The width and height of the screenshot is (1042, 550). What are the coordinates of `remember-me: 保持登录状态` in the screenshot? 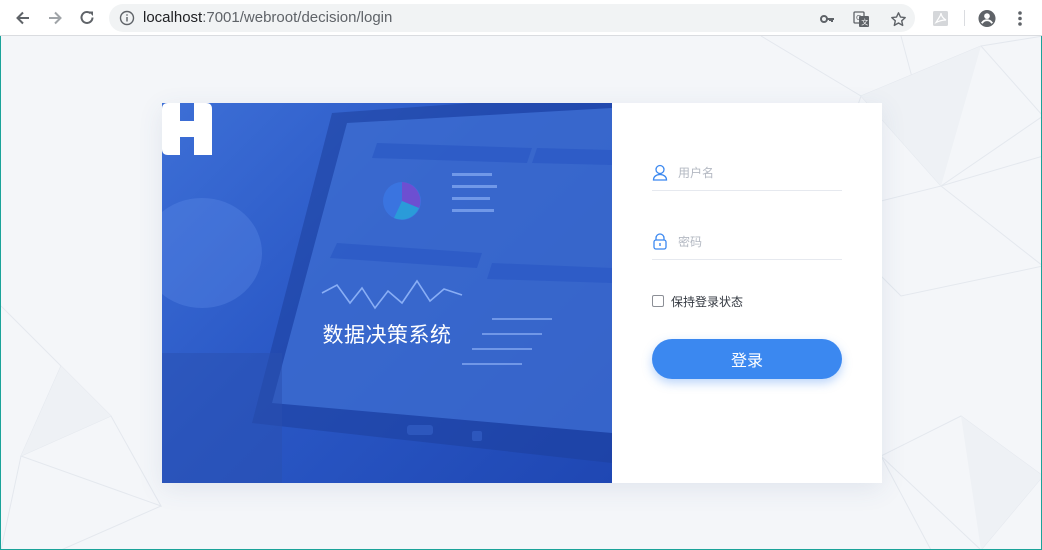 It's located at (697, 301).